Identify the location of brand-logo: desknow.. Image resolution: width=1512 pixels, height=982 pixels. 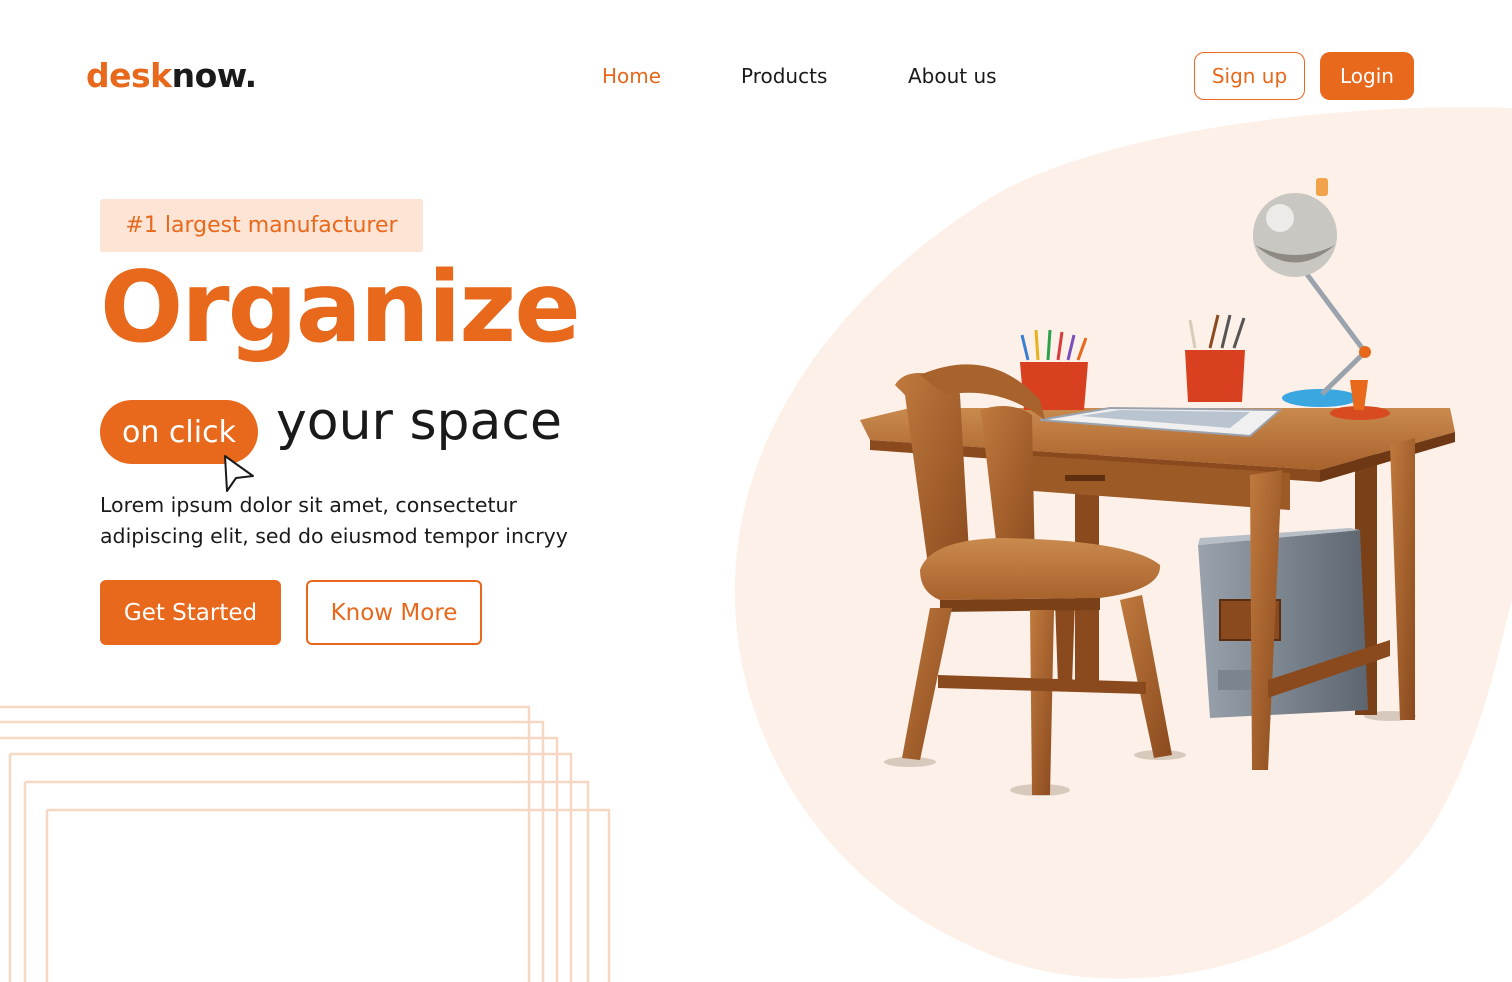
(171, 75).